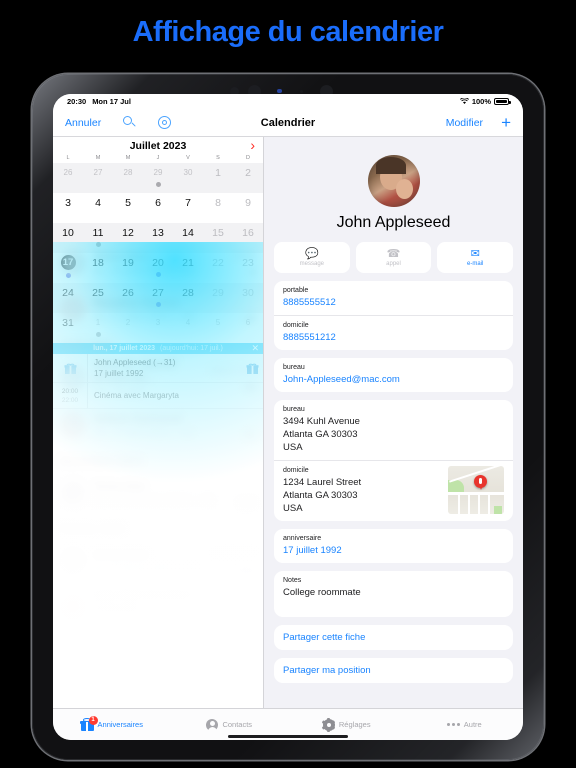 The width and height of the screenshot is (576, 768). Describe the element at coordinates (128, 178) in the screenshot. I see `calendar-day-28: 28` at that location.